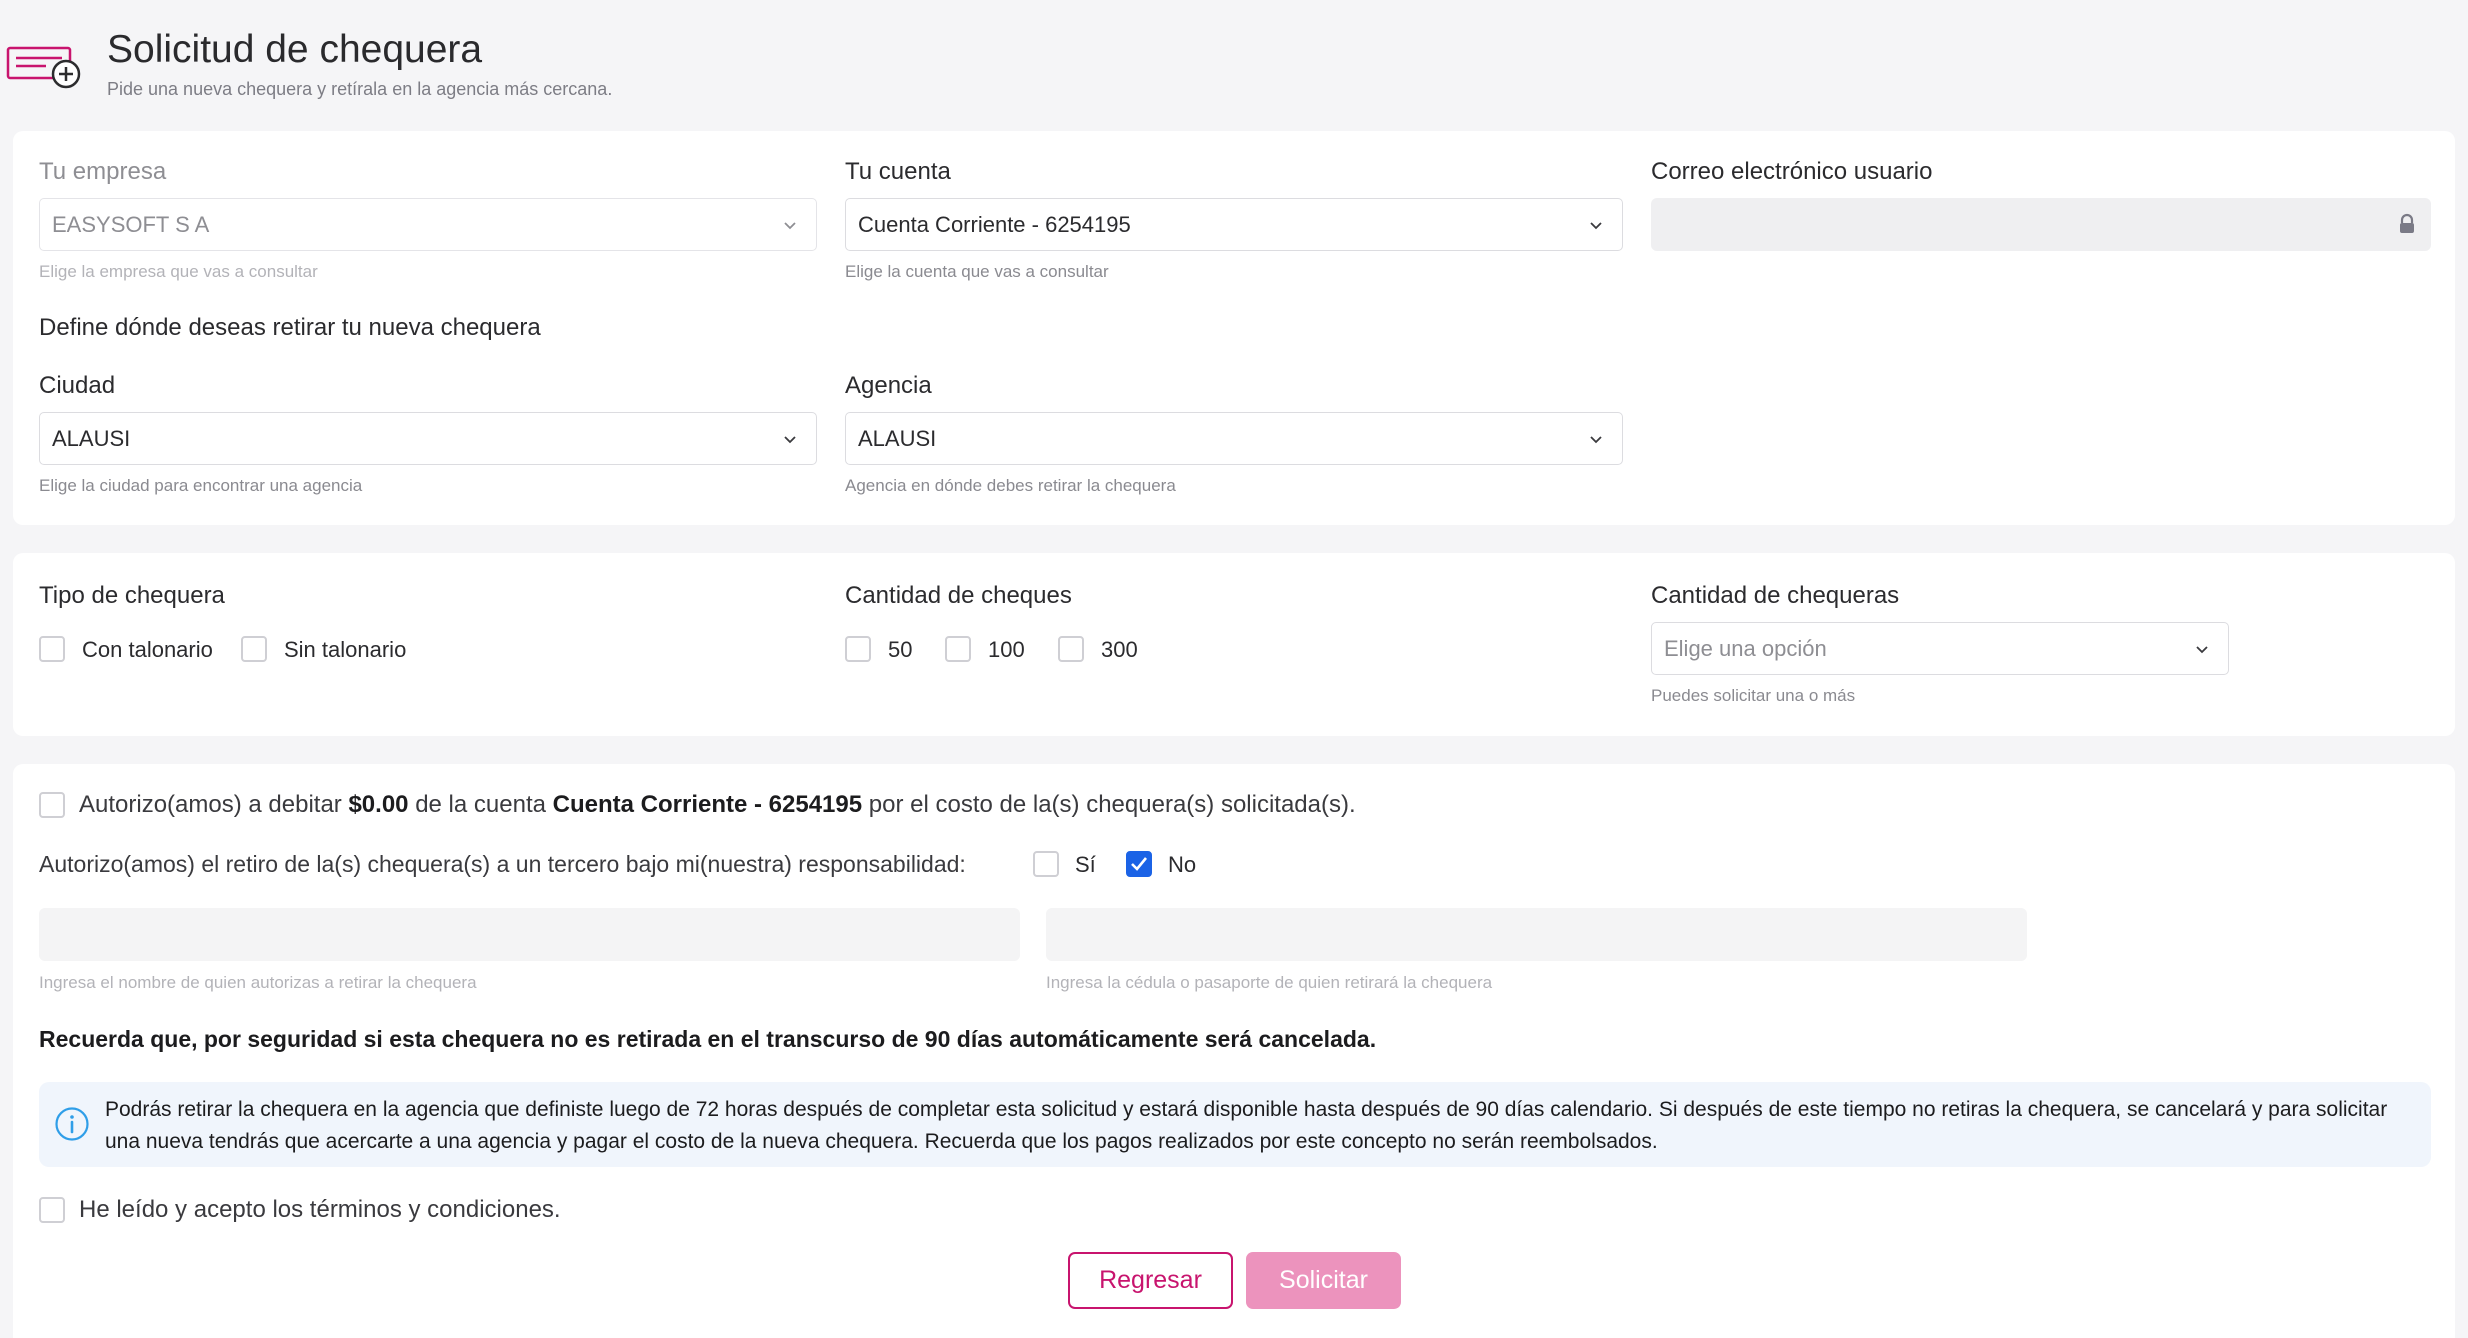 This screenshot has width=2468, height=1338. Describe the element at coordinates (52, 805) in the screenshot. I see `debit-authorization-checkbox` at that location.